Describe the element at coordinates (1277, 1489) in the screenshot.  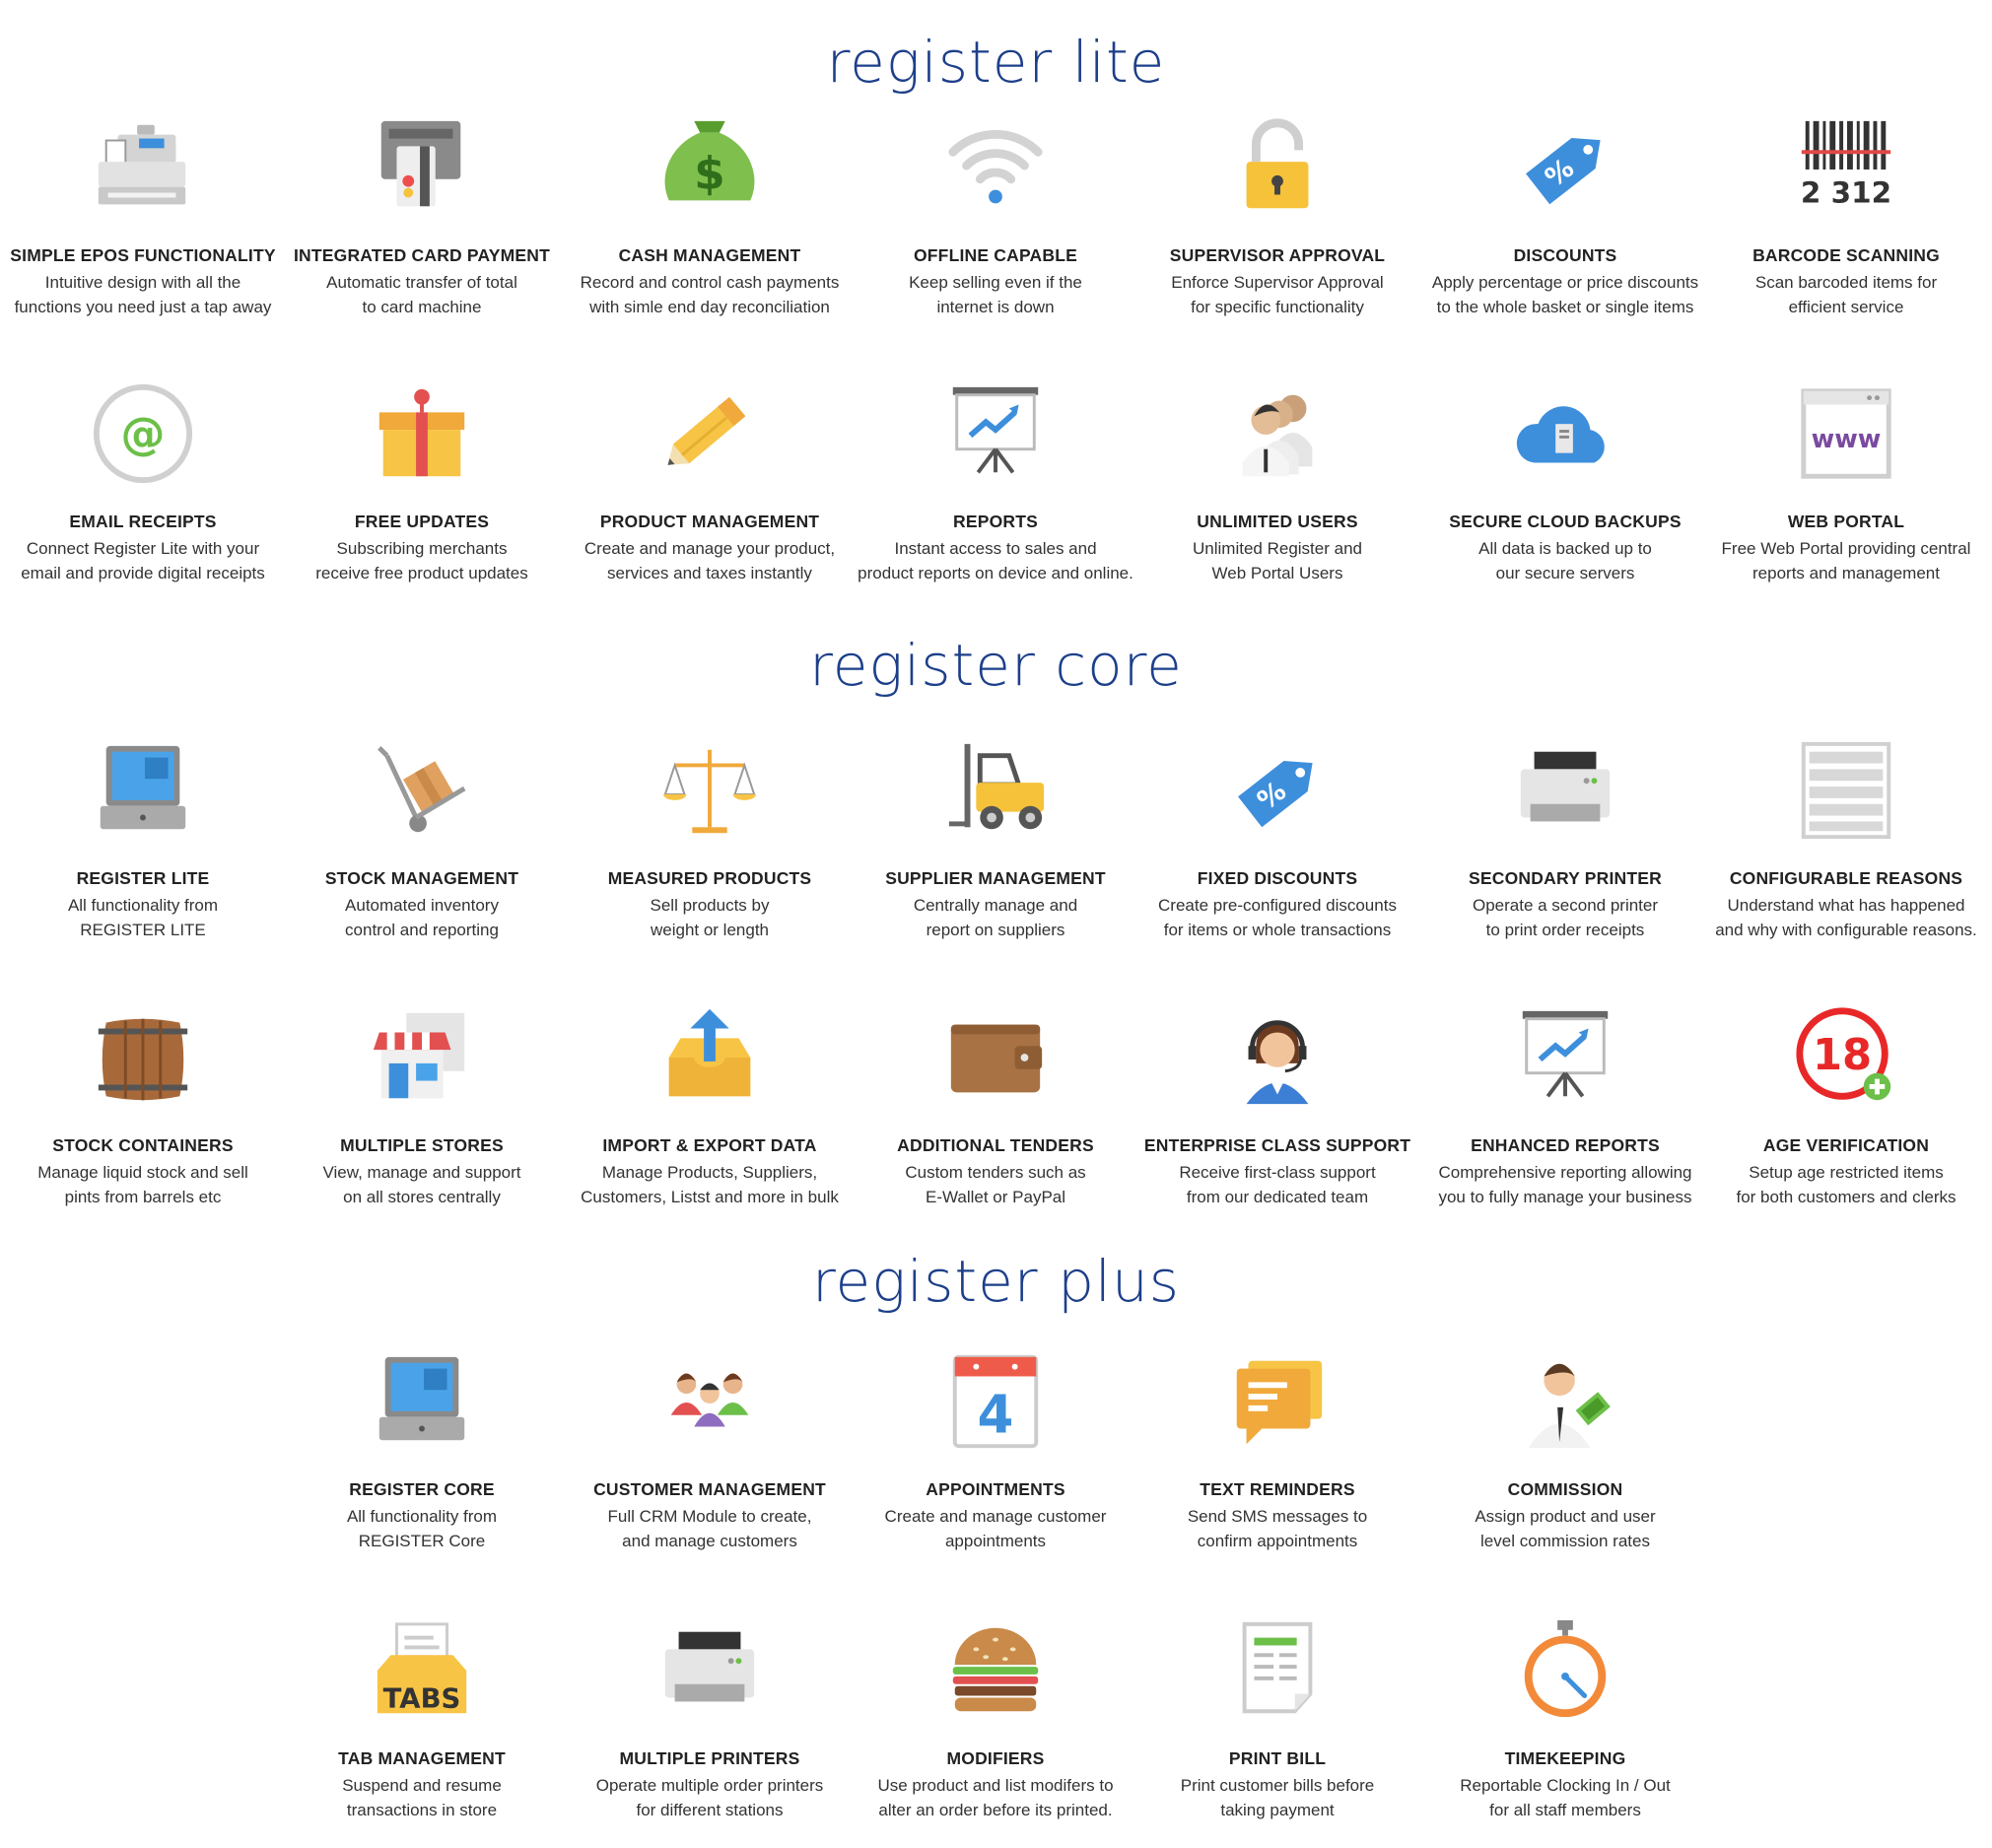
I see `feature-title: TEXT REMINDERS` at that location.